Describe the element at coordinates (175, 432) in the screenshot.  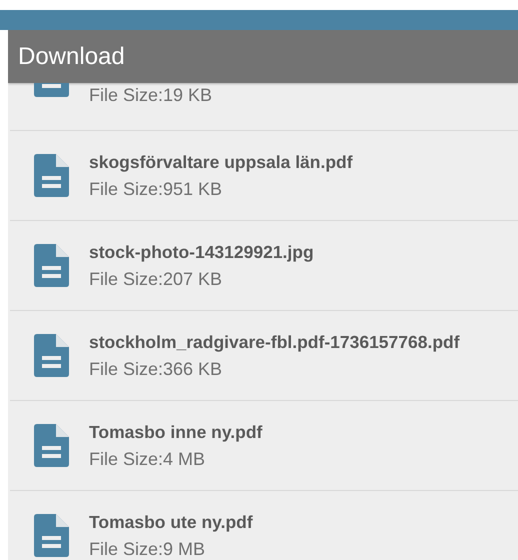
I see `file-name: Tomasbo inne ny.pdf` at that location.